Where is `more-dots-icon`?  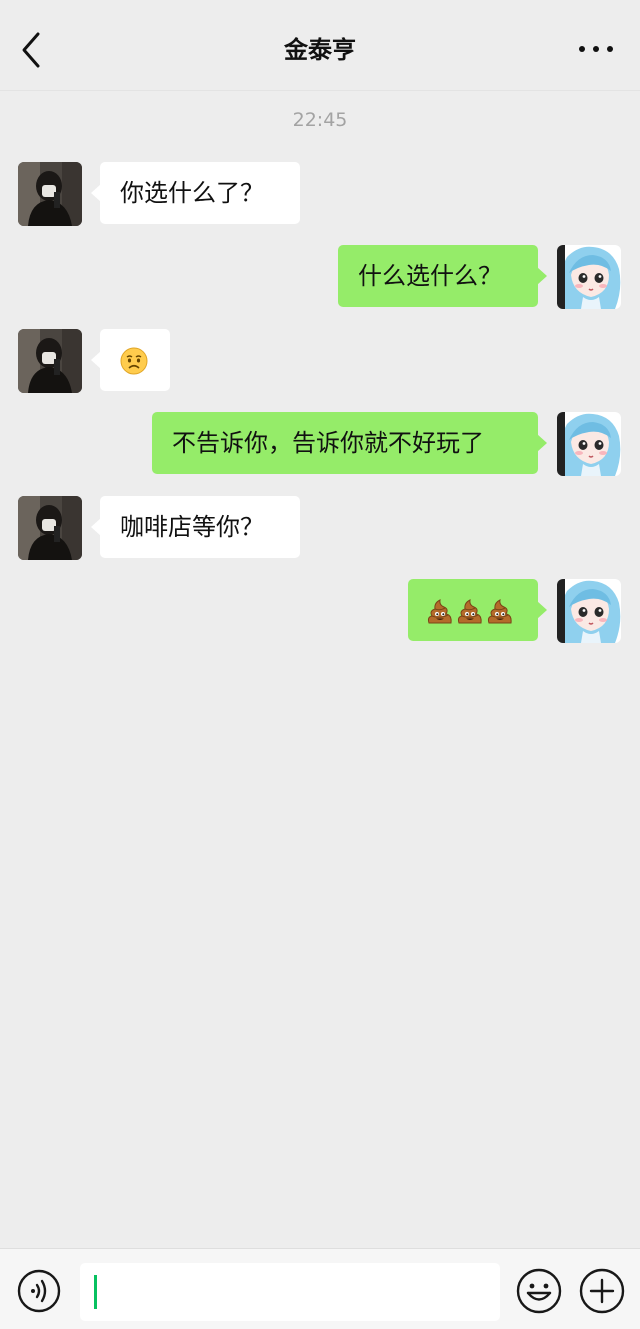 more-dots-icon is located at coordinates (596, 49).